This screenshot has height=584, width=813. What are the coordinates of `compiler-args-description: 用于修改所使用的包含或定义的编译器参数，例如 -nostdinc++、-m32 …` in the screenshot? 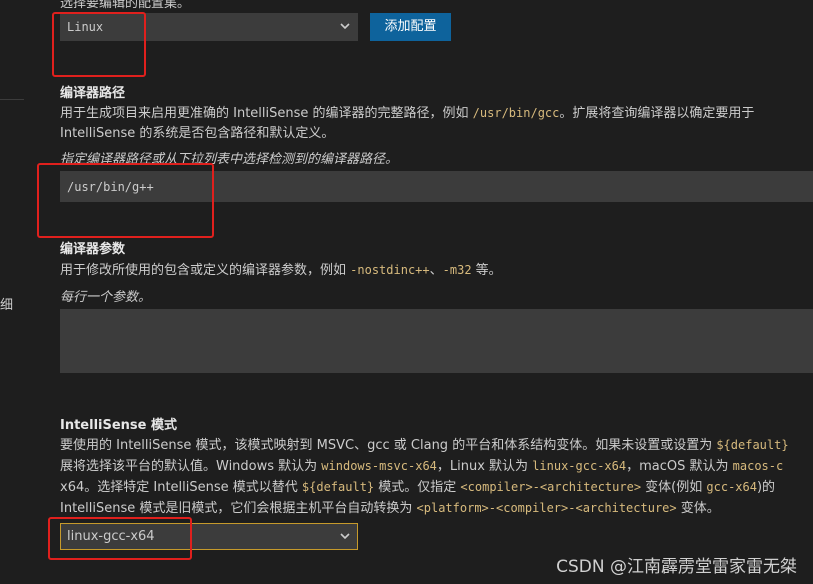 It's located at (281, 270).